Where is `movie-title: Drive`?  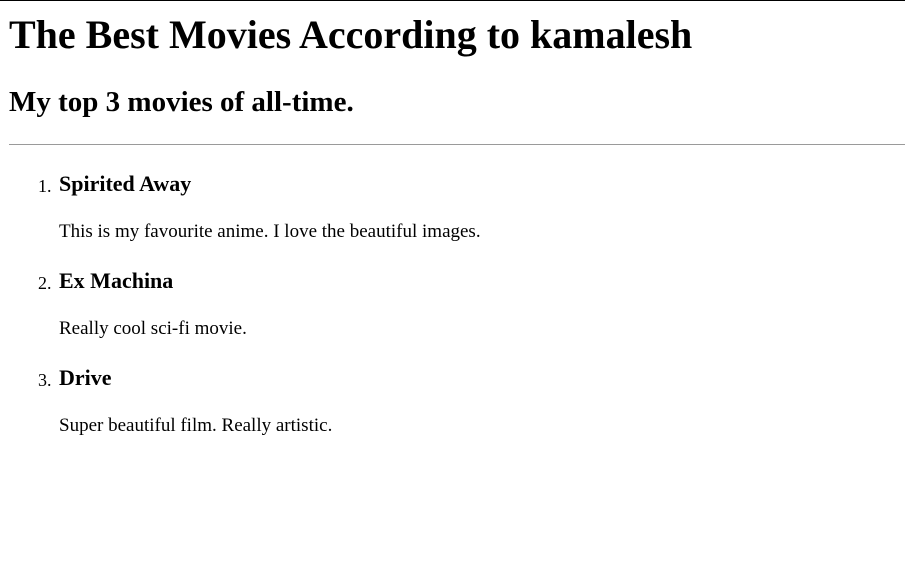
movie-title: Drive is located at coordinates (85, 377).